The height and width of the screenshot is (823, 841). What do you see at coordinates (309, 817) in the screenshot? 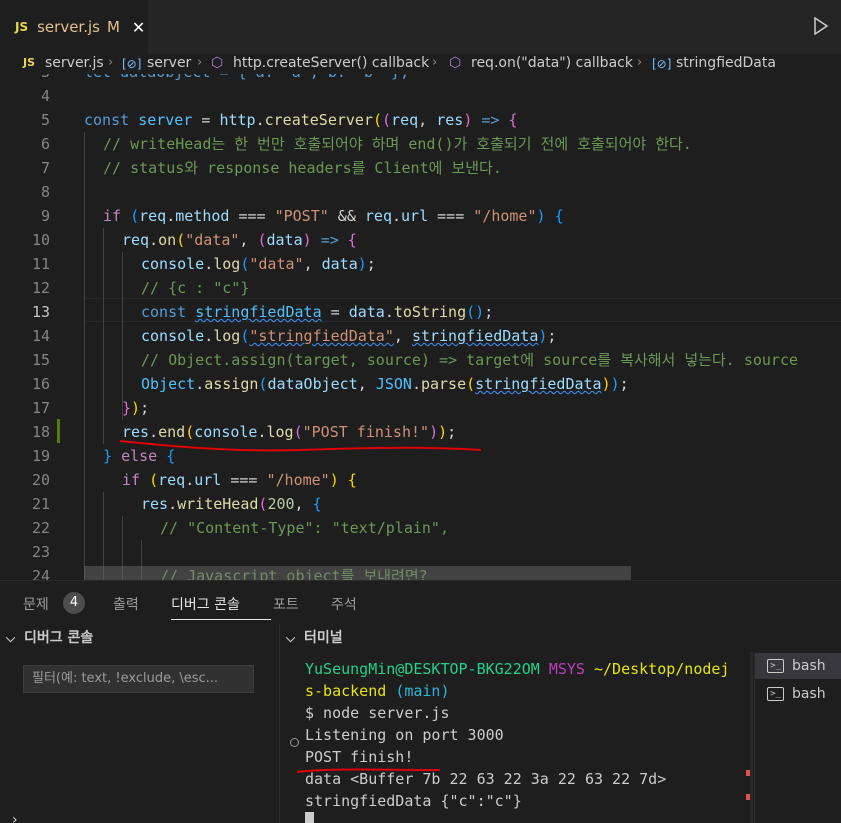
I see `terminal-cursor` at bounding box center [309, 817].